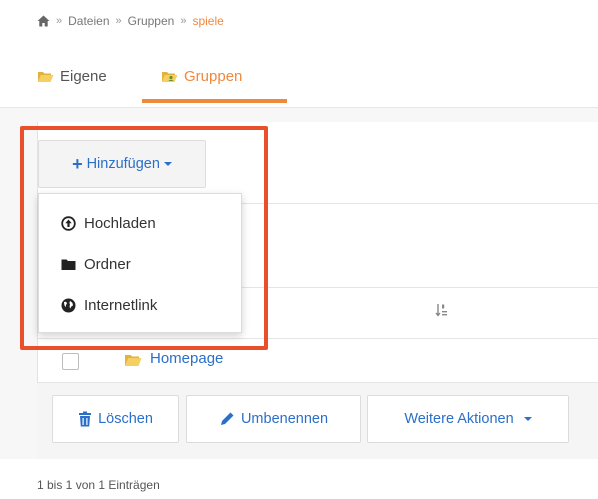  I want to click on home-icon, so click(43, 21).